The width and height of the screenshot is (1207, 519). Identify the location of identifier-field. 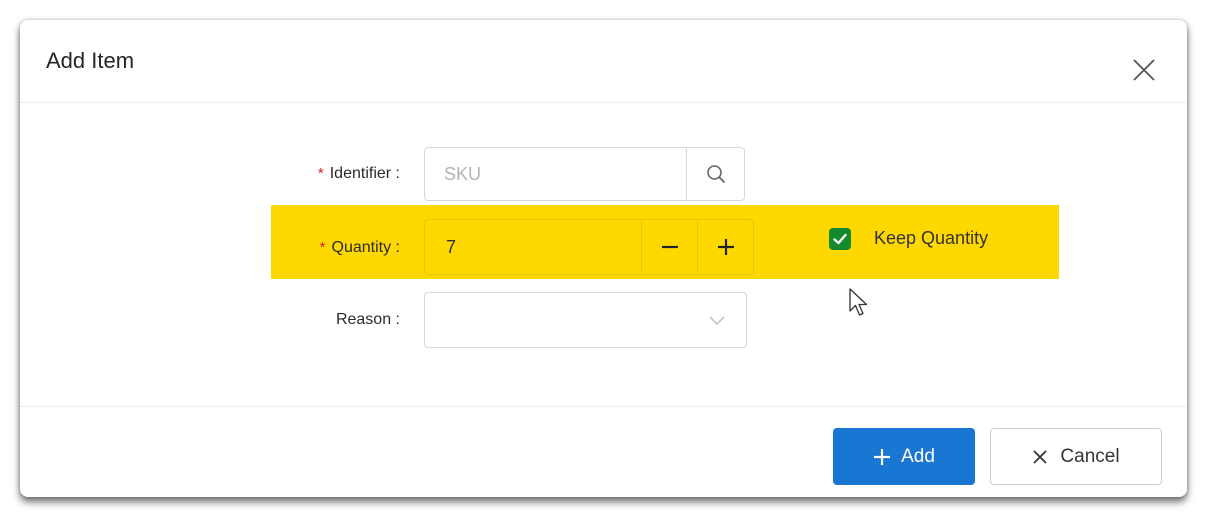
(584, 174).